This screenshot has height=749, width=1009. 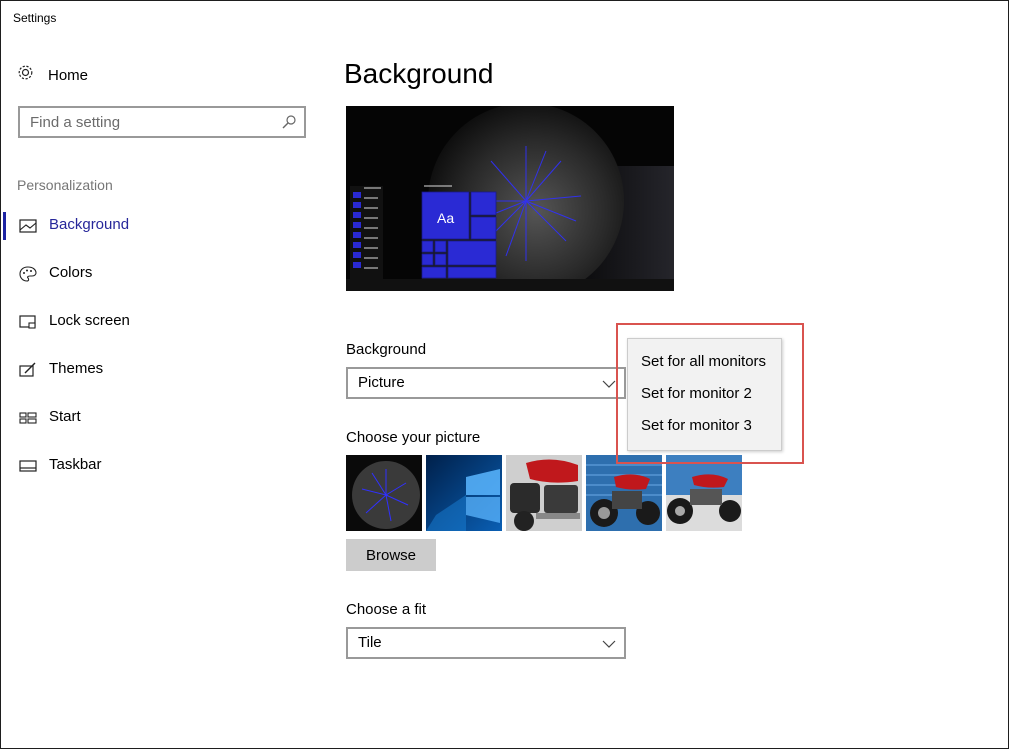 What do you see at coordinates (25, 75) in the screenshot?
I see `gear-icon` at bounding box center [25, 75].